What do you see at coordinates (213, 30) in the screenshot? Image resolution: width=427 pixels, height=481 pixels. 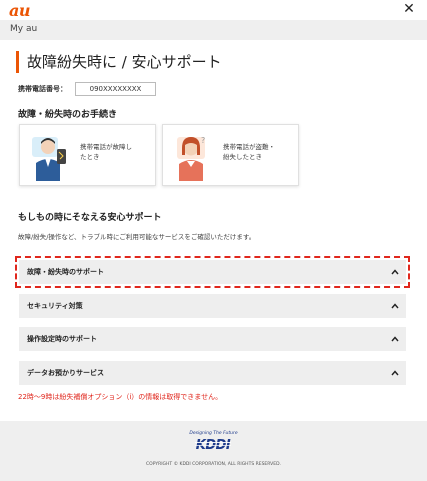 I see `sub-bar: My au` at bounding box center [213, 30].